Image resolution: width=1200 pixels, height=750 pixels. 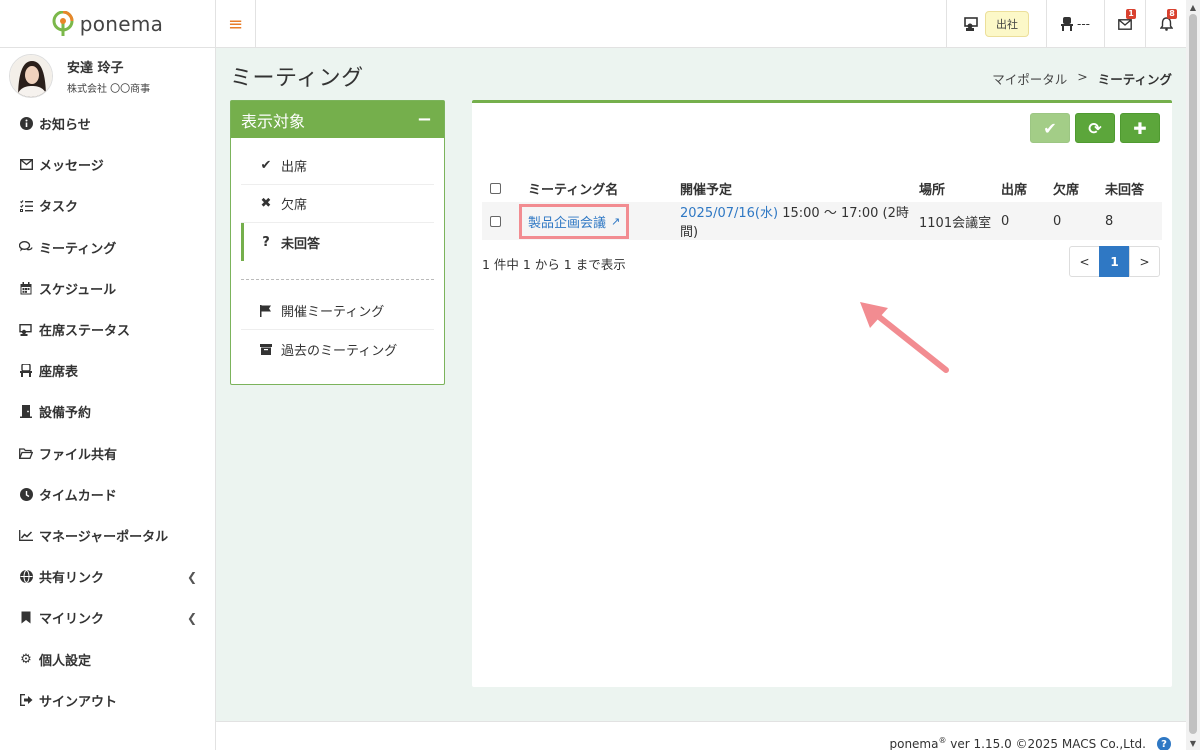 I want to click on column-header-absent: 欠席, so click(x=1071, y=188).